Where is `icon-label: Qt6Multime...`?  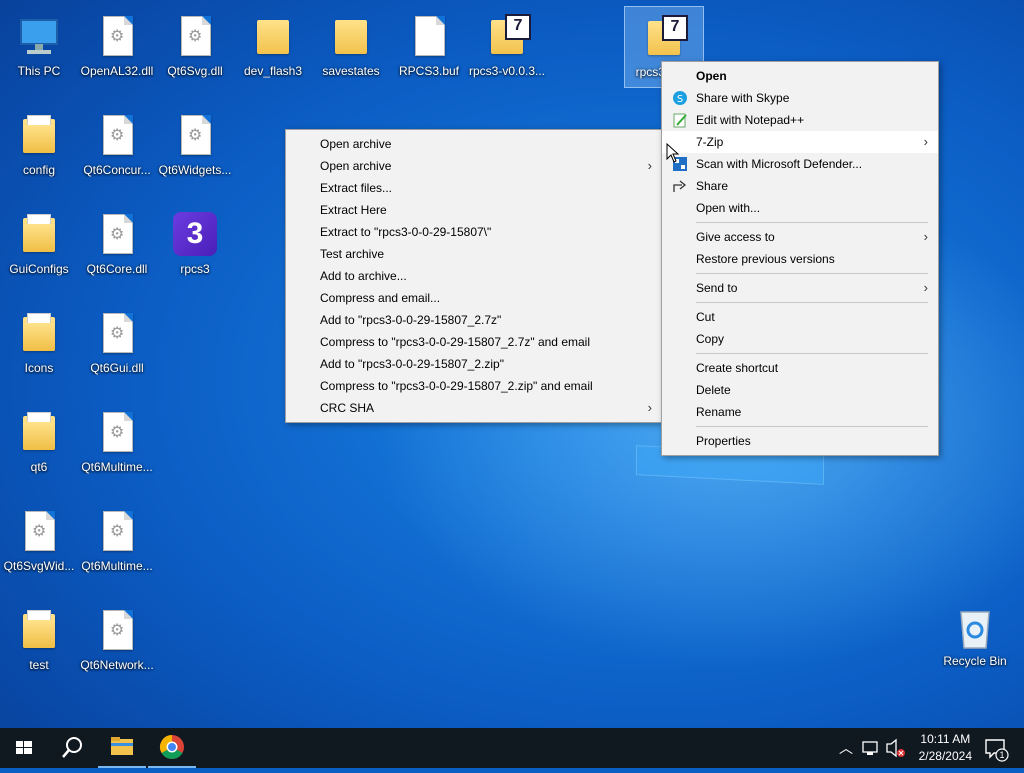 icon-label: Qt6Multime... is located at coordinates (117, 566).